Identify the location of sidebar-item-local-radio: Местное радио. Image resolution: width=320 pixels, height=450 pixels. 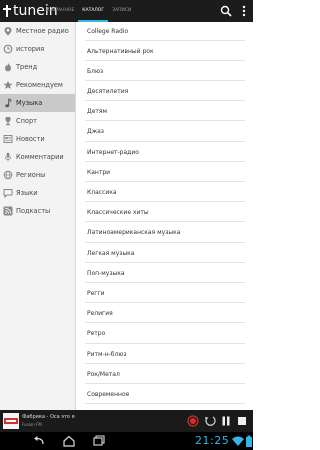
(37, 31).